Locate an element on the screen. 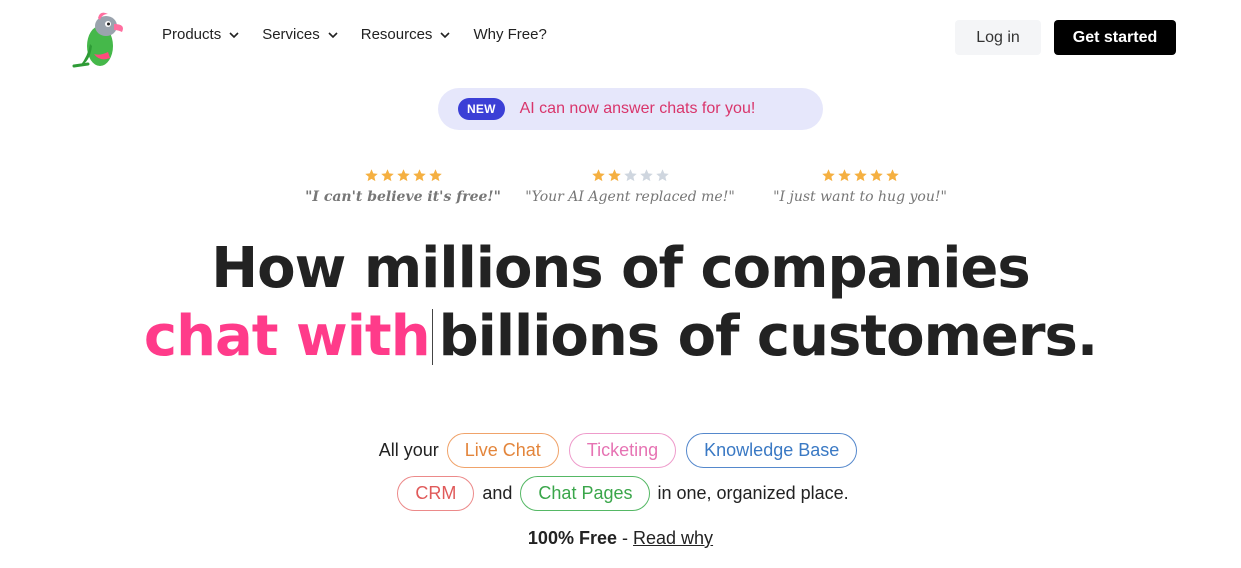 Image resolution: width=1241 pixels, height=568 pixels. nav-services-label: Services is located at coordinates (291, 34).